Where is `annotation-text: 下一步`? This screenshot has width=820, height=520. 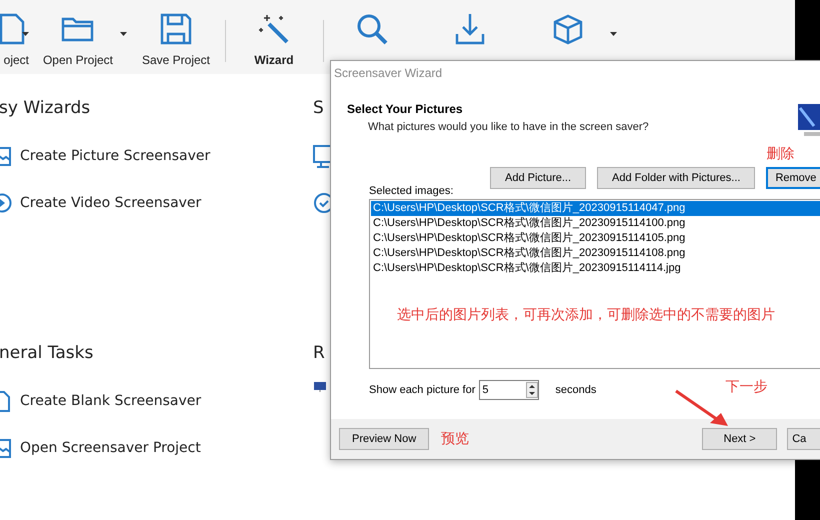
annotation-text: 下一步 is located at coordinates (746, 387).